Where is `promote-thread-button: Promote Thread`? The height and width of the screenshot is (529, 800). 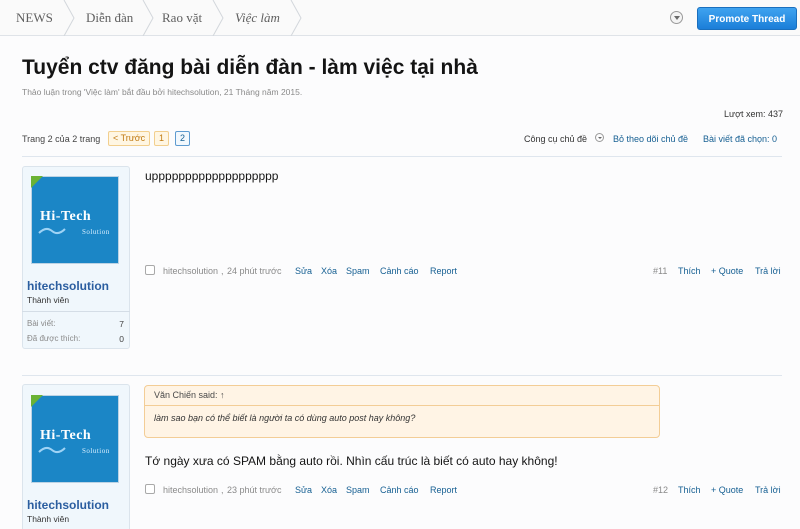 promote-thread-button: Promote Thread is located at coordinates (747, 18).